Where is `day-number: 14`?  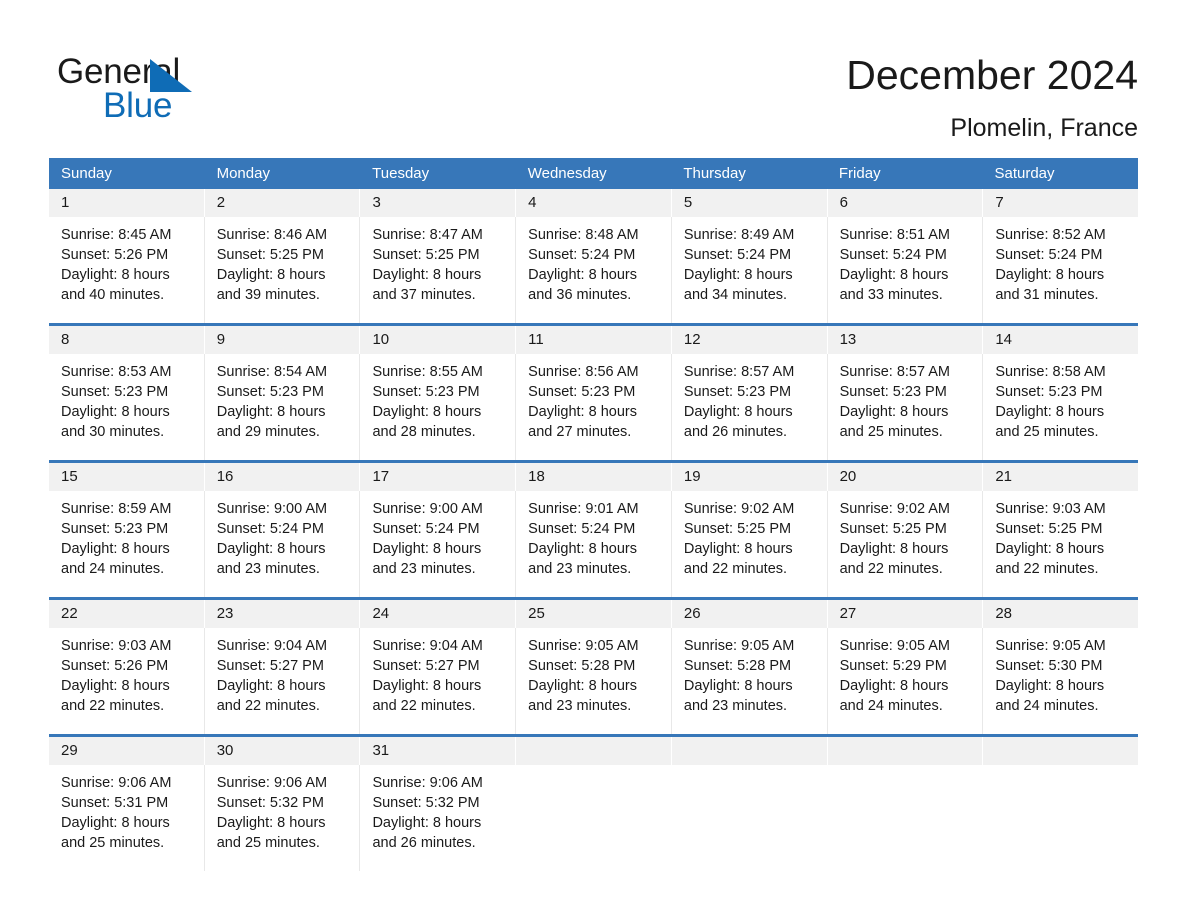
day-number: 14 is located at coordinates (1060, 340).